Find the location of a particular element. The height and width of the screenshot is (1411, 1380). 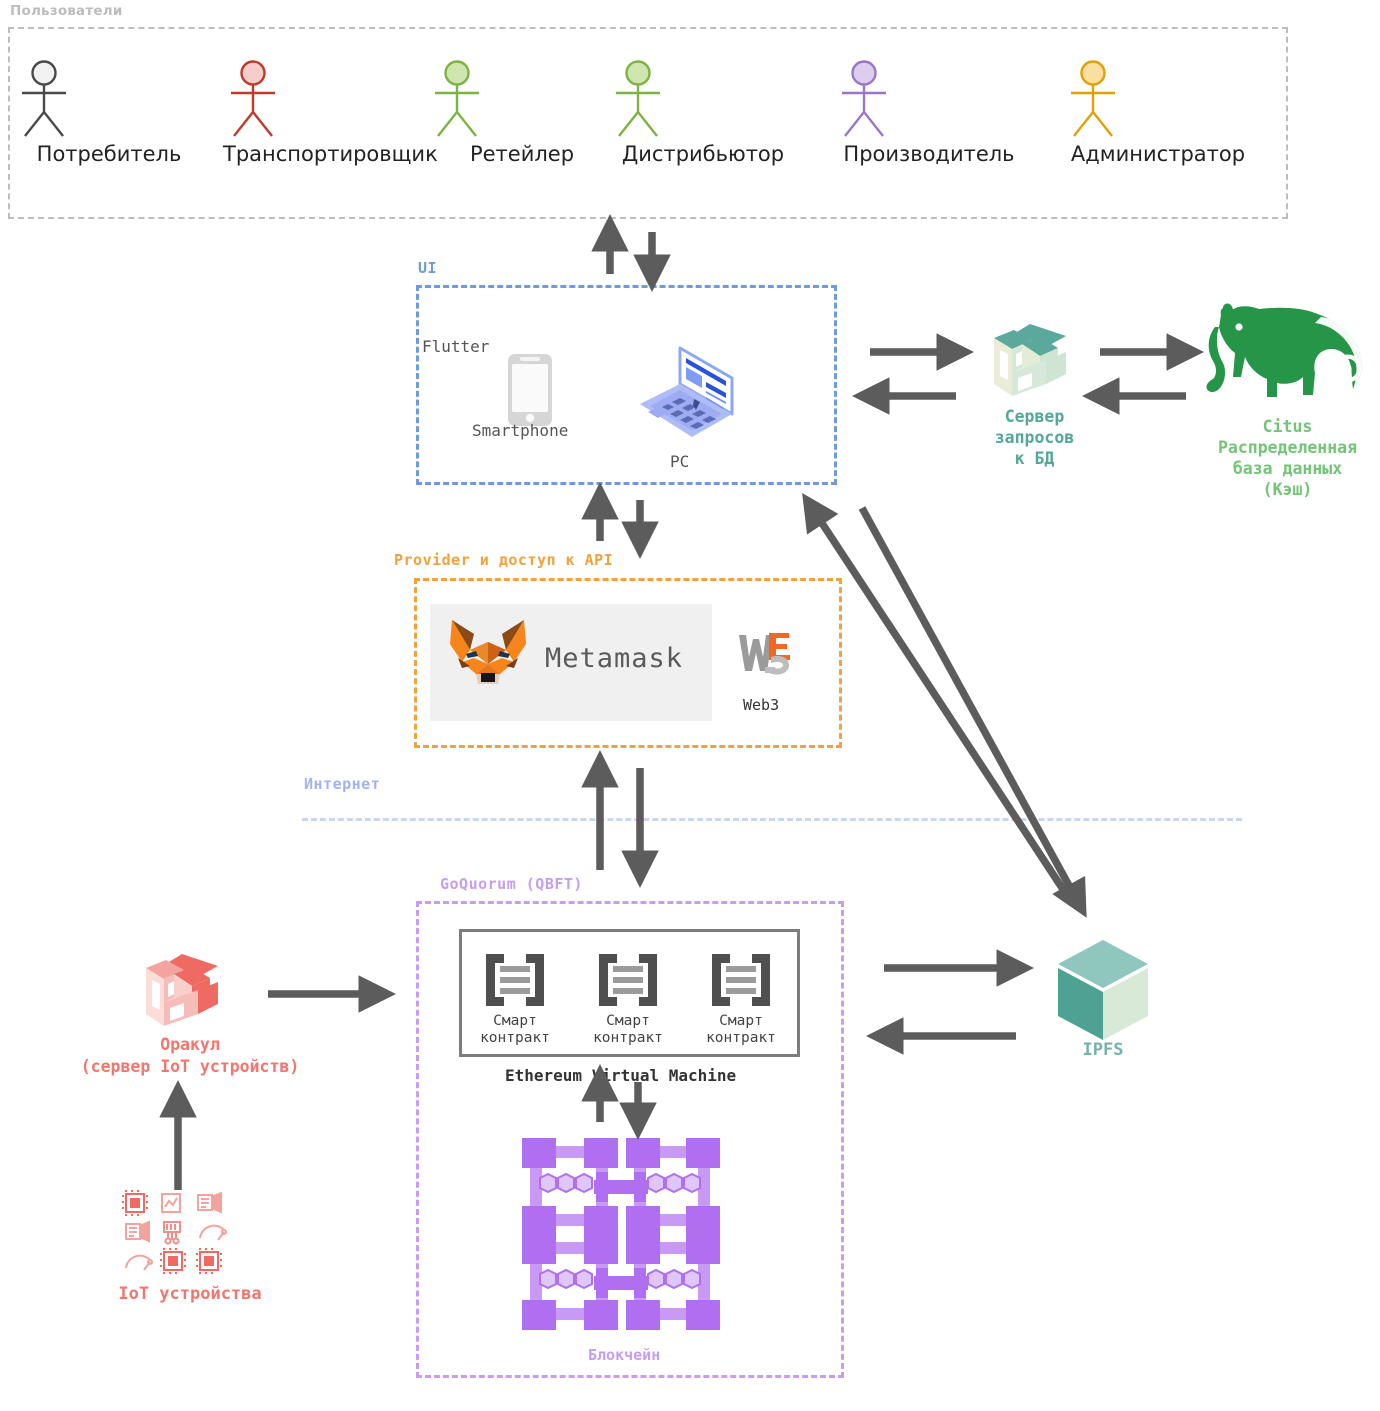

actor-reteyler: Ретейлер is located at coordinates (522, 113).